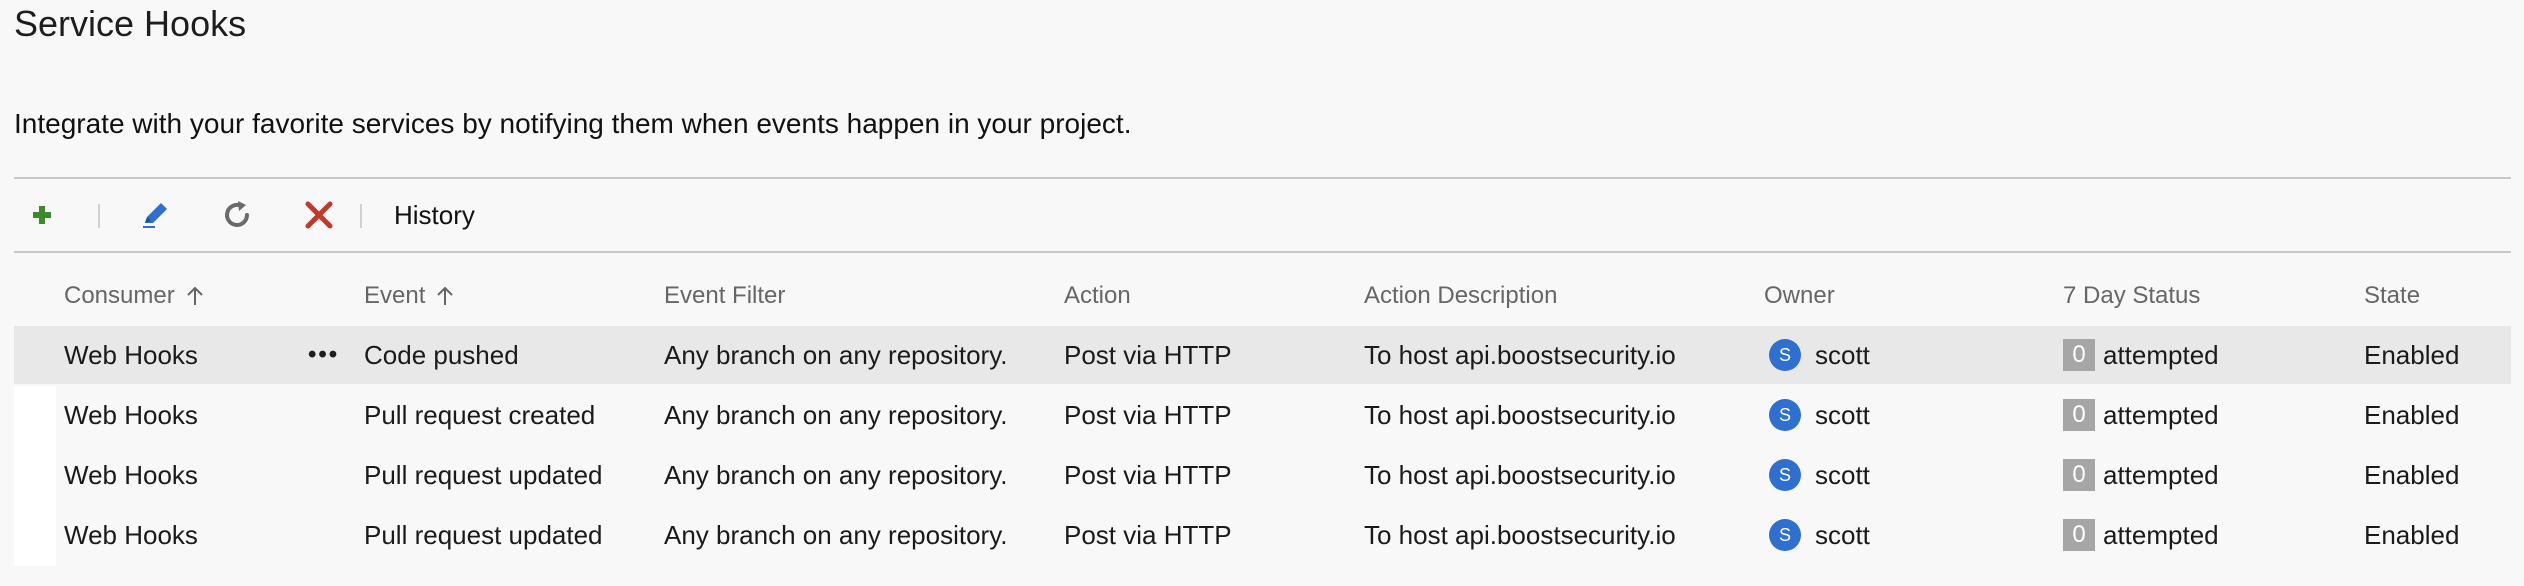 The height and width of the screenshot is (586, 2524). I want to click on delete-button, so click(319, 215).